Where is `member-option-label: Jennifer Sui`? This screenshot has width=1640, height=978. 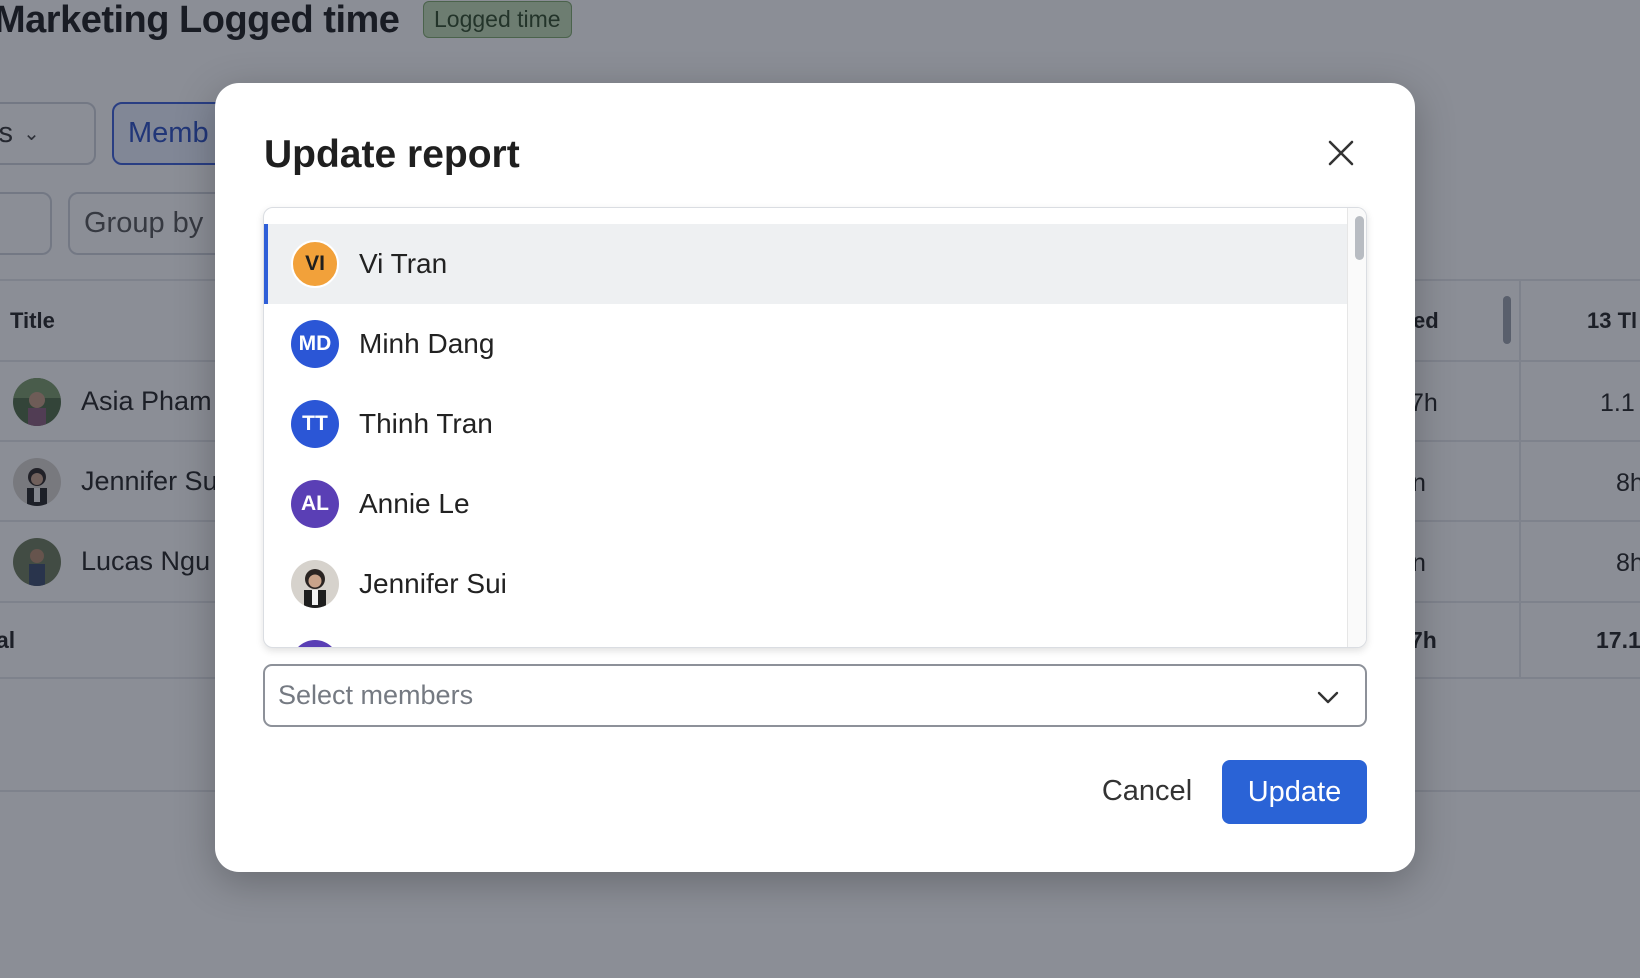
member-option-label: Jennifer Sui is located at coordinates (433, 583).